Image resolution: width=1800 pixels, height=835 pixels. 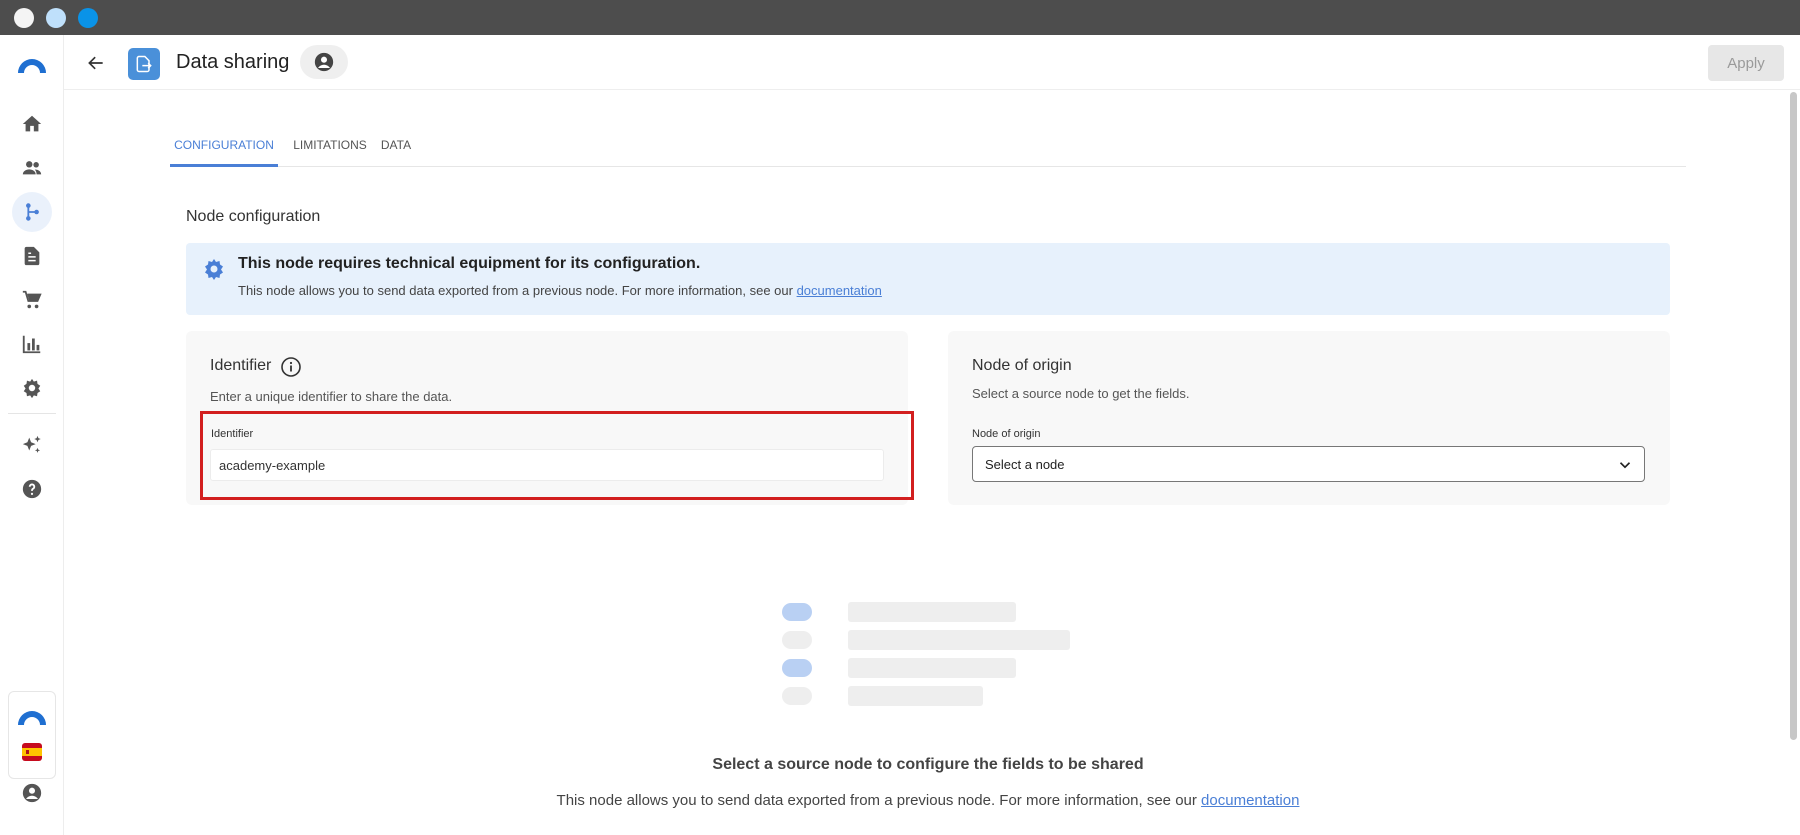 I want to click on data-sharing-node-icon, so click(x=144, y=64).